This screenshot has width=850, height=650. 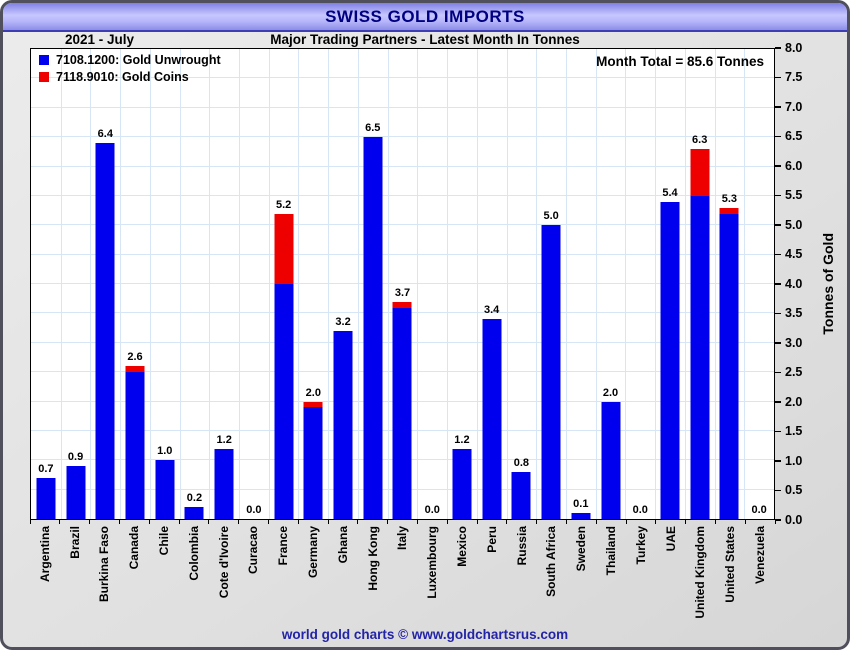 What do you see at coordinates (640, 545) in the screenshot?
I see `x-axis-label-text: Turkey` at bounding box center [640, 545].